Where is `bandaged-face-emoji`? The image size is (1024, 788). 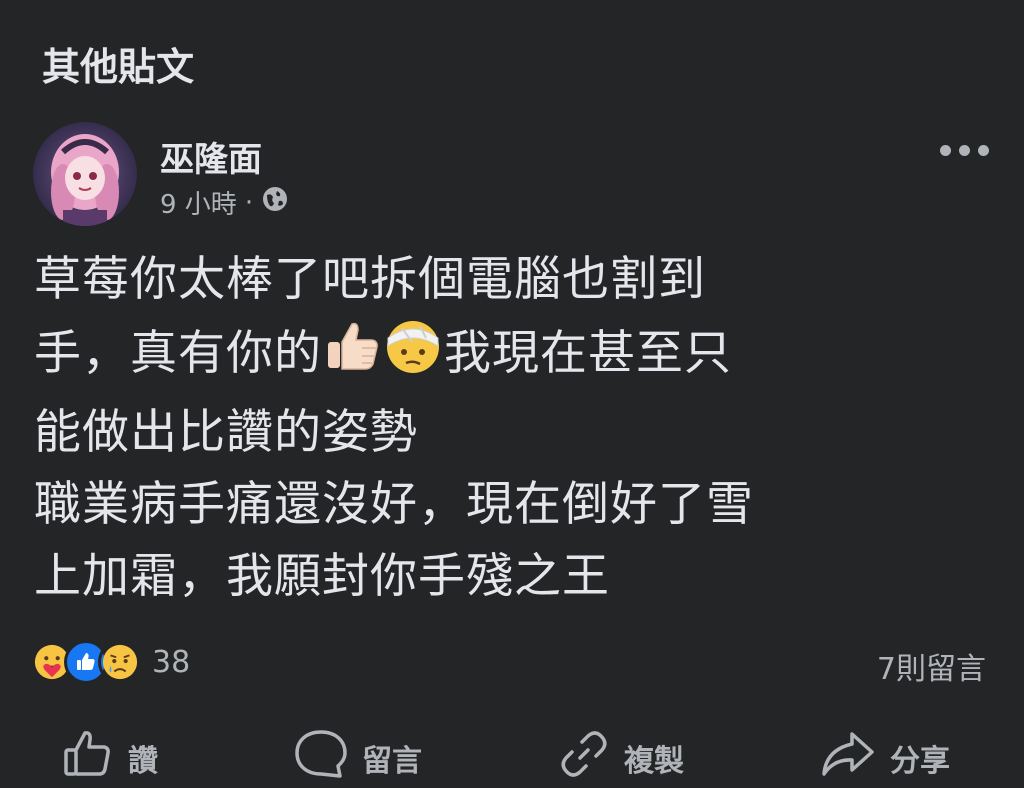 bandaged-face-emoji is located at coordinates (413, 356).